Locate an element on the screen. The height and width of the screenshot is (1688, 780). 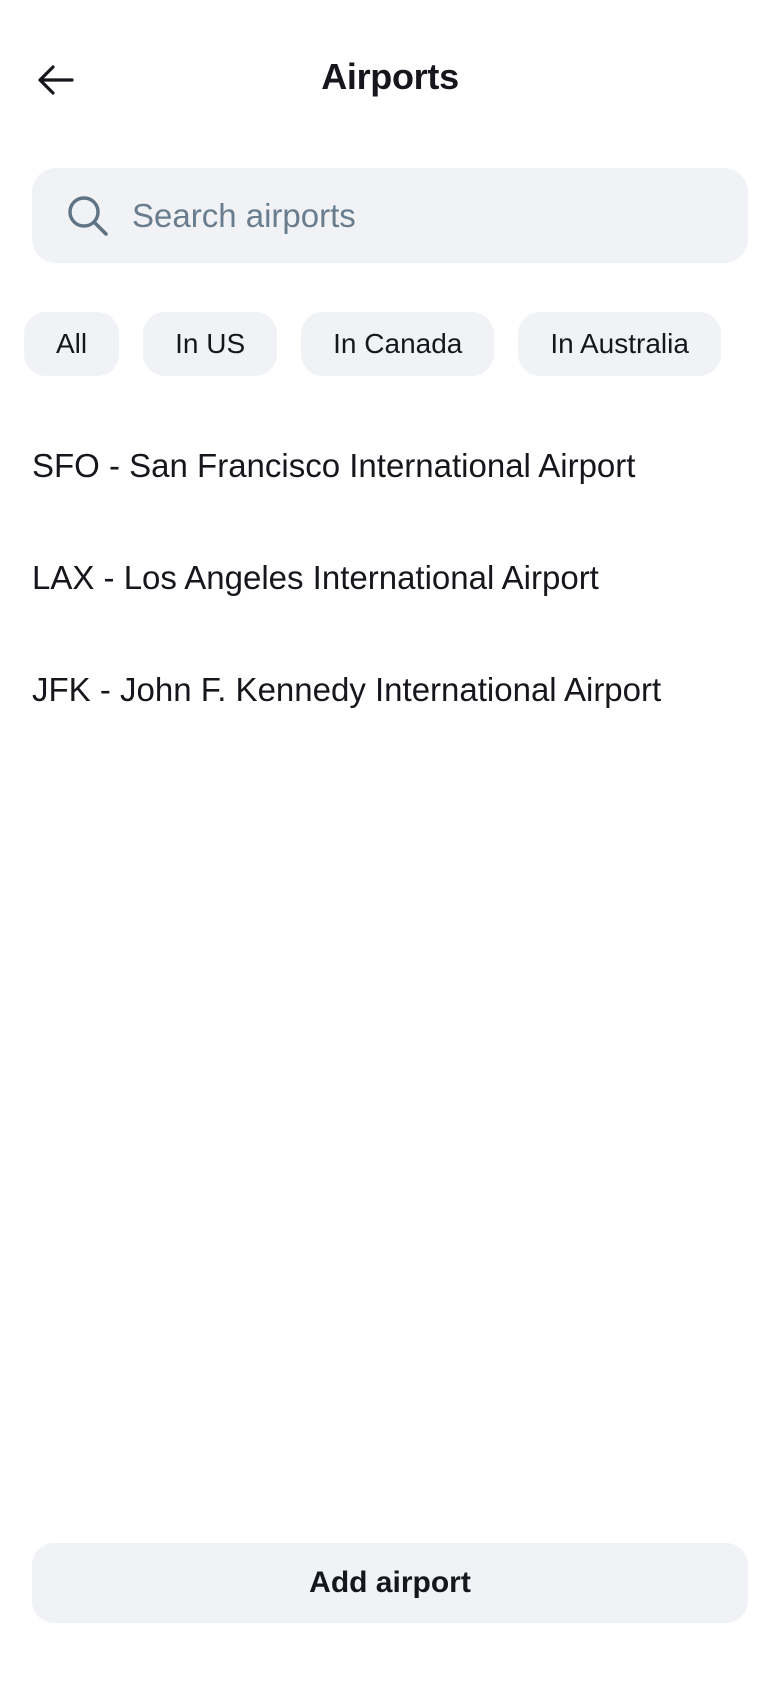
airport-list-item-lax: LAX - Los Angeles International Airport is located at coordinates (390, 578).